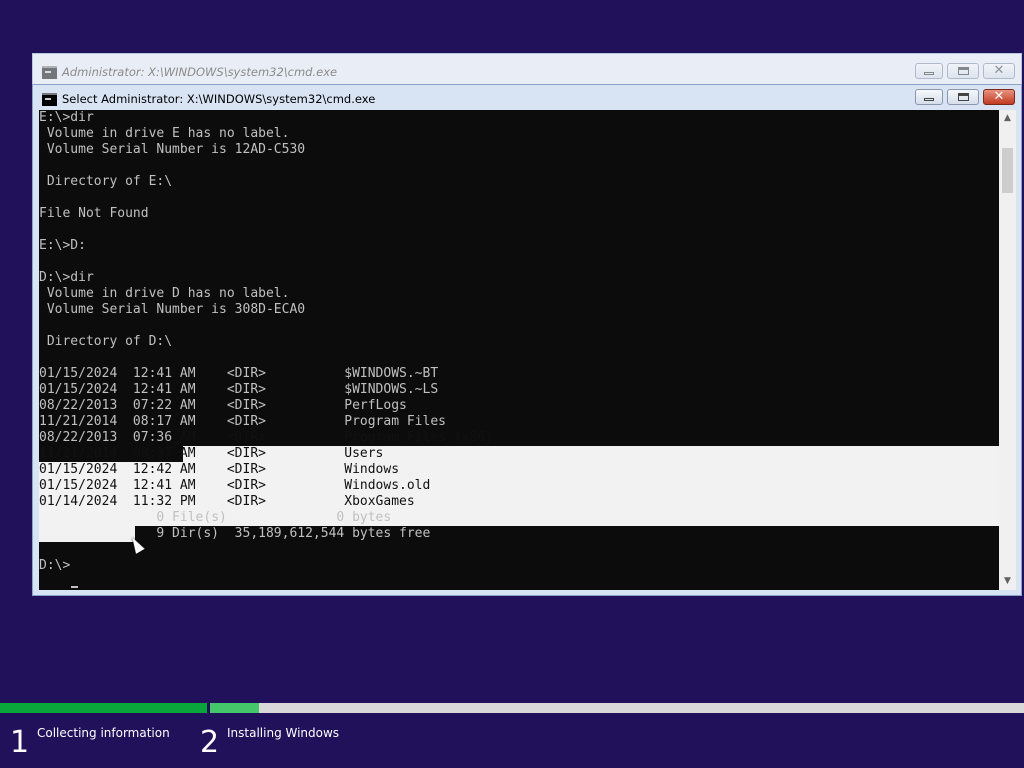 This screenshot has width=1024, height=768. I want to click on console-line: Volume Serial Number is 12AD-C530, so click(172, 149).